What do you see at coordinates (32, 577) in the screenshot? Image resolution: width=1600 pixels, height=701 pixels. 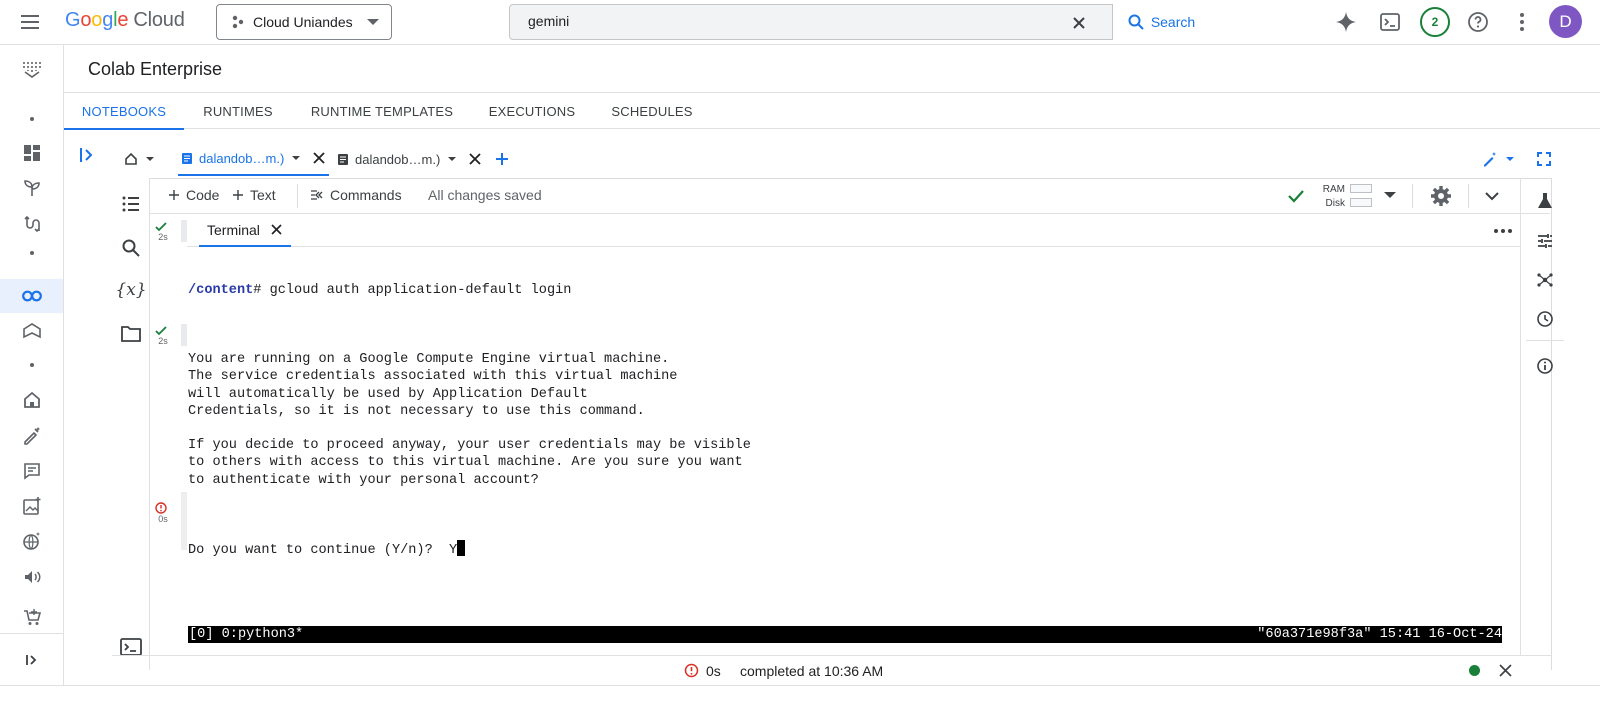 I see `speech-icon` at bounding box center [32, 577].